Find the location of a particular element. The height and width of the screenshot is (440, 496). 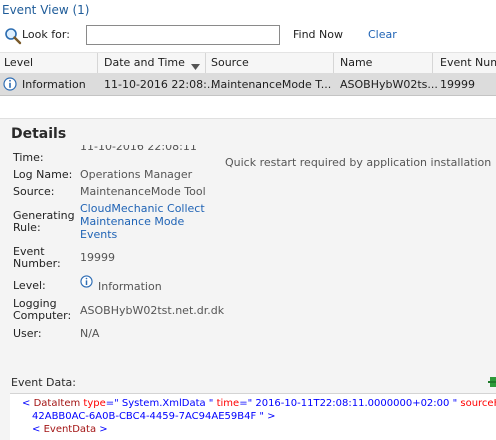

logging-computer-label-2: Computer: is located at coordinates (42, 315).